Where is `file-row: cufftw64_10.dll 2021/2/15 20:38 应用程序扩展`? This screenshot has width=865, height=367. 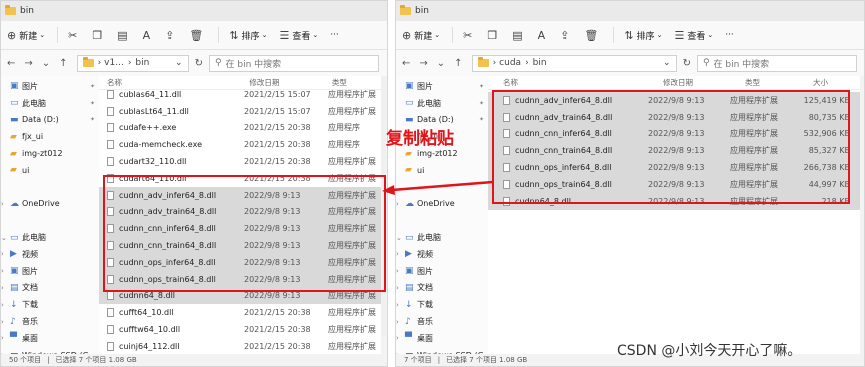
file-row: cufftw64_10.dll 2021/2/15 20:38 应用程序扩展 is located at coordinates (240, 329).